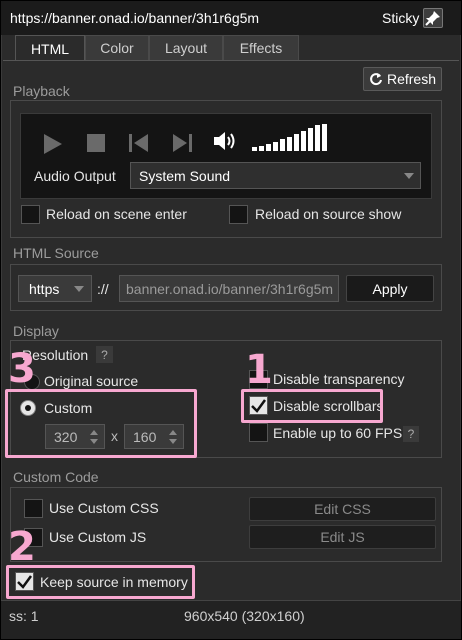 The height and width of the screenshot is (640, 462). What do you see at coordinates (50, 48) in the screenshot?
I see `tab-html: HTML` at bounding box center [50, 48].